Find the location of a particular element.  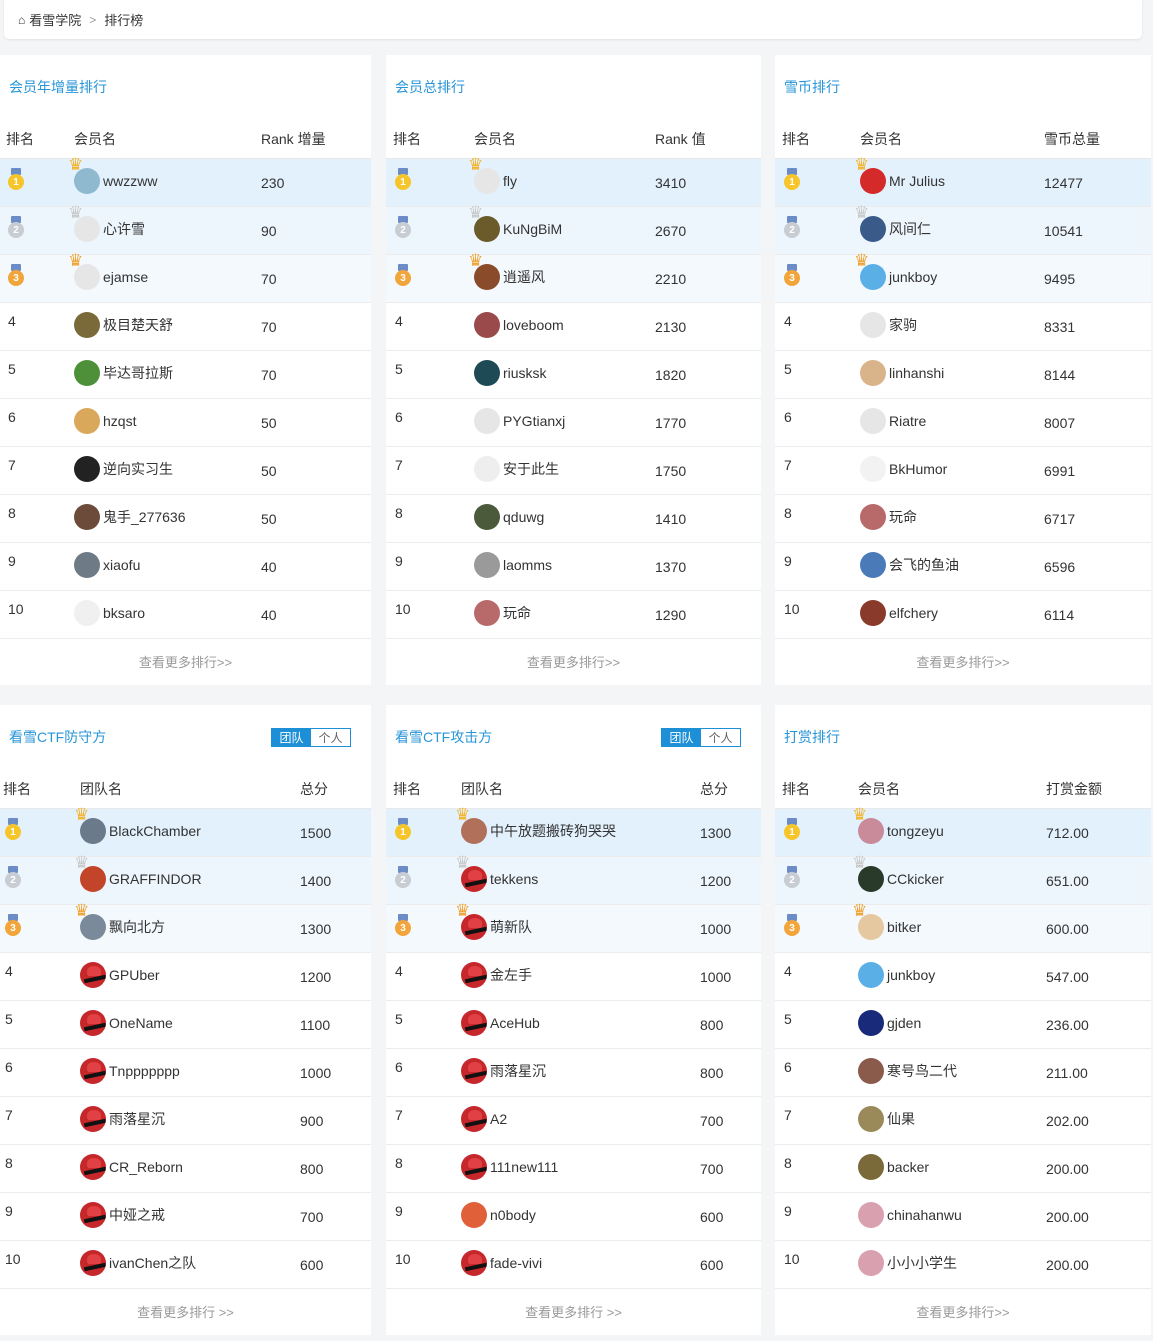

member-name: laomms is located at coordinates (527, 565).